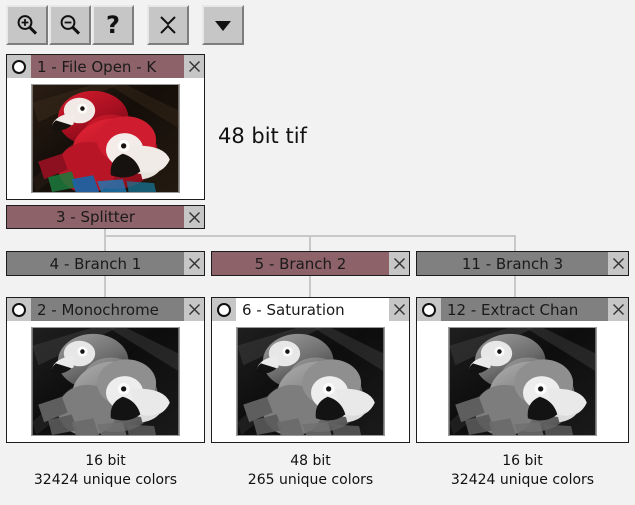 The image size is (635, 505). I want to click on node-monochrome-close-button, so click(194, 309).